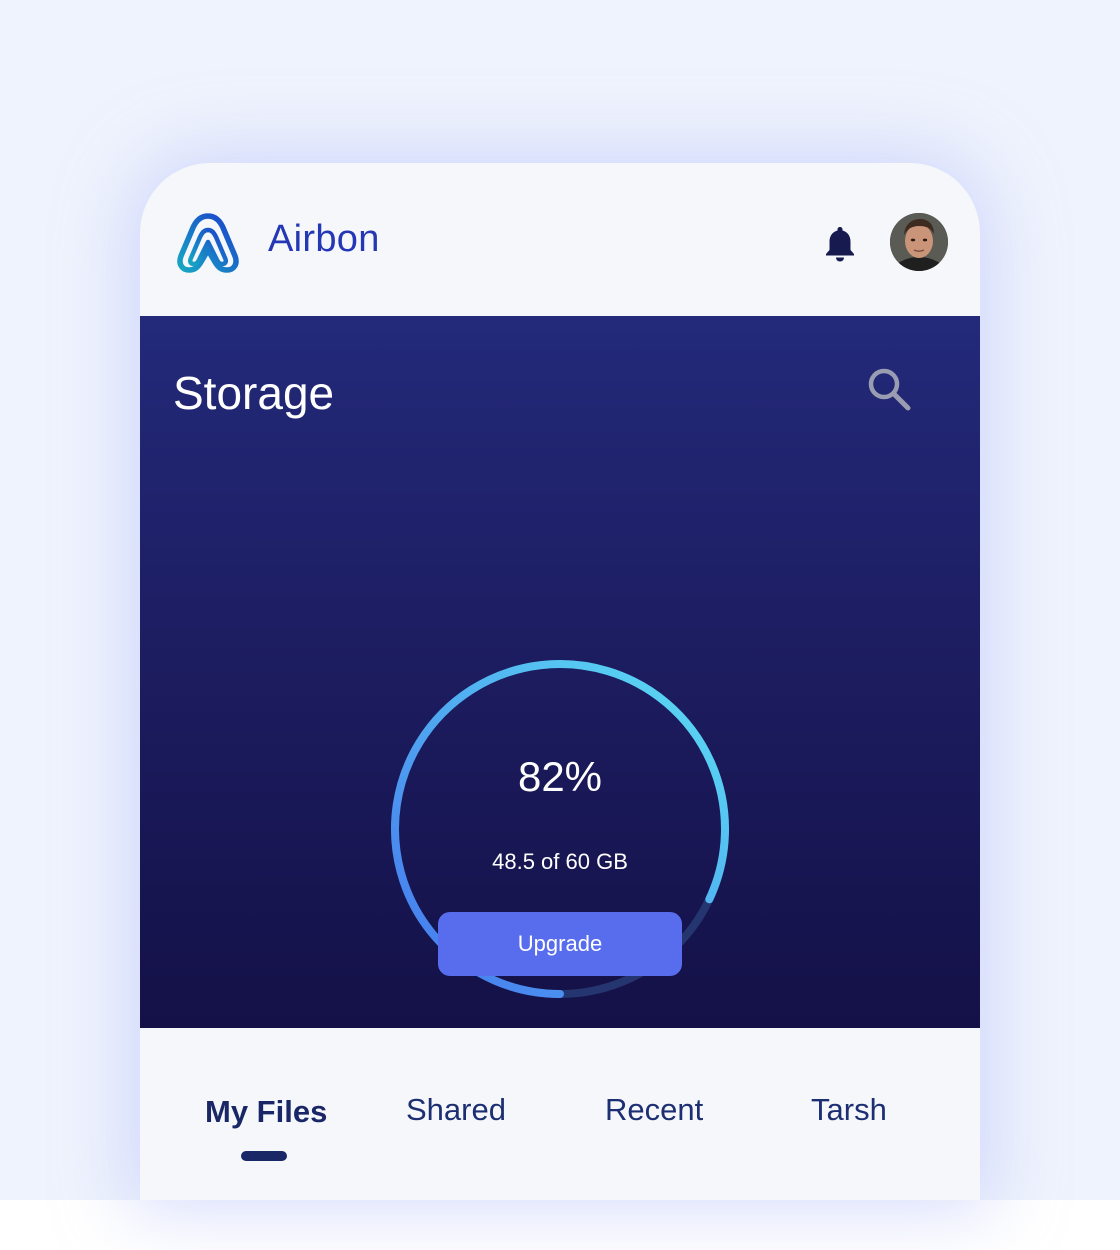  Describe the element at coordinates (654, 1110) in the screenshot. I see `tab-recent: Recent` at that location.